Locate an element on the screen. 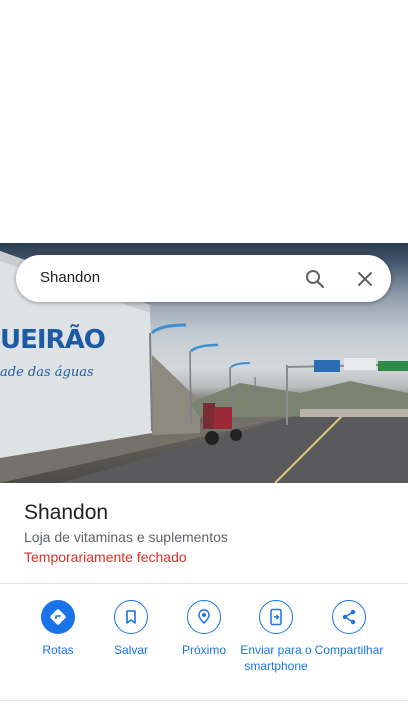 This screenshot has height=726, width=408. save-button: Salvar is located at coordinates (131, 629).